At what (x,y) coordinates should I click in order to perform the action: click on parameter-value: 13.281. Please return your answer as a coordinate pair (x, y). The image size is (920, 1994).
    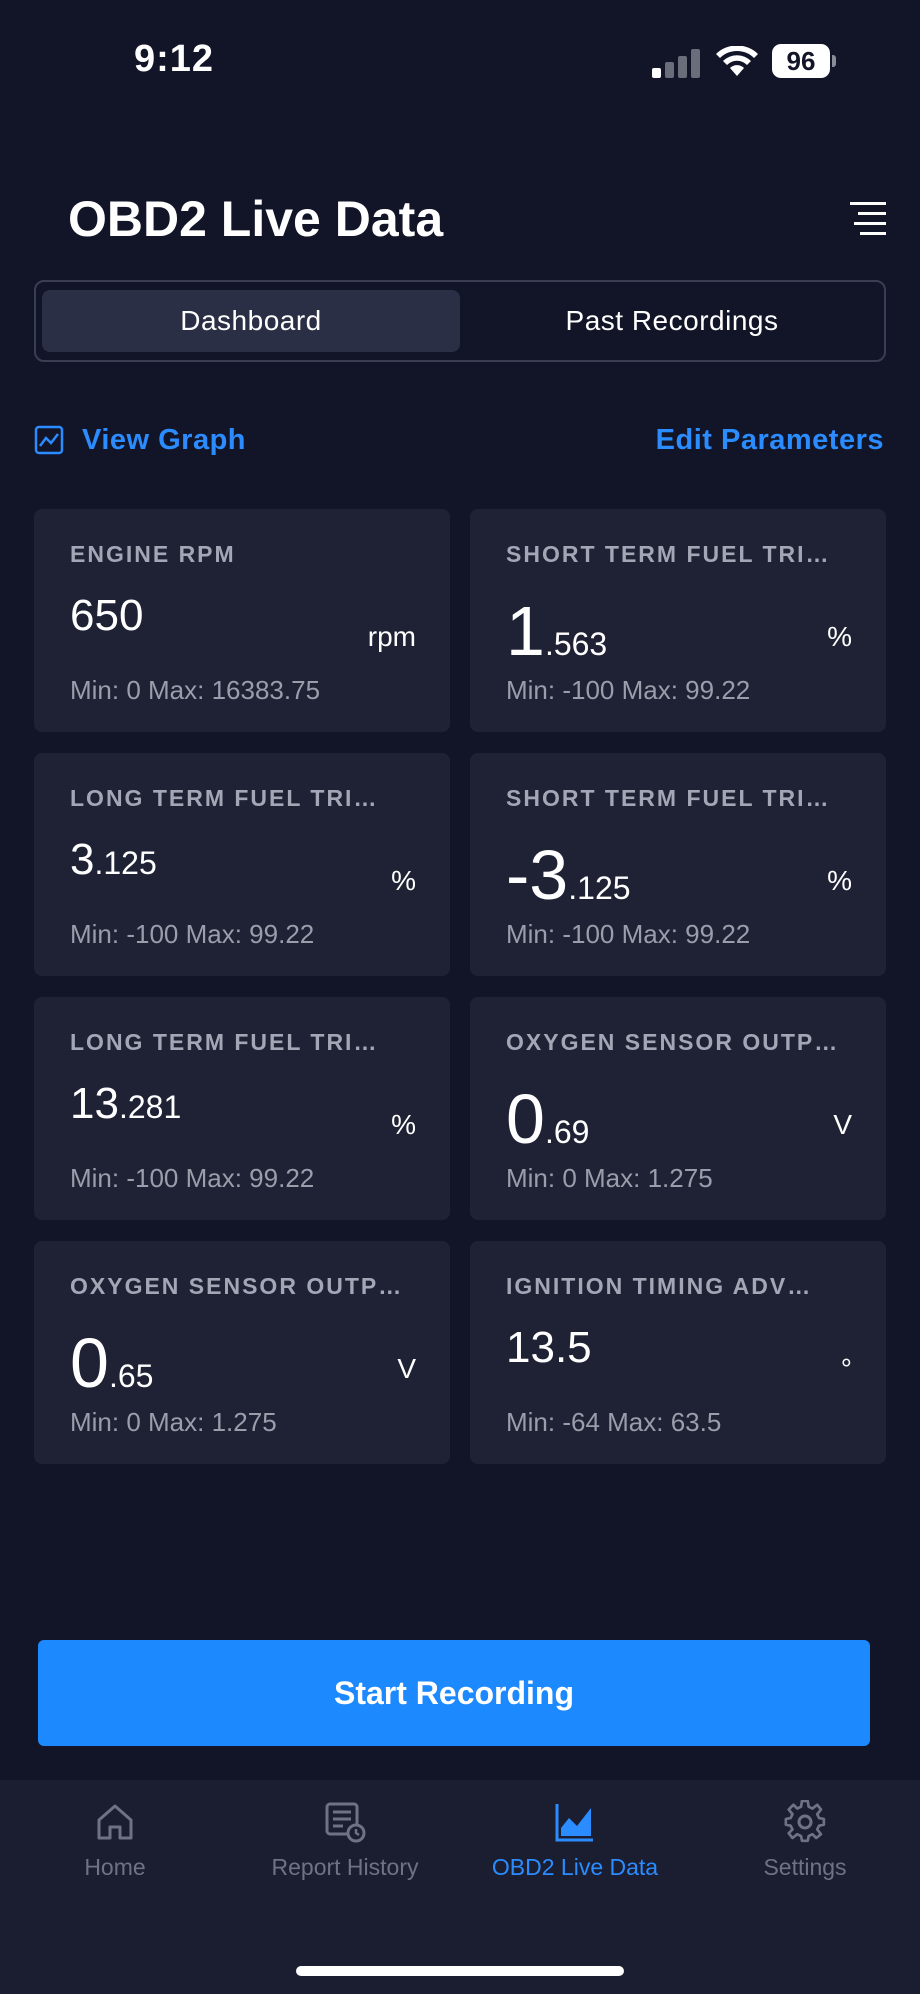
    Looking at the image, I should click on (125, 1114).